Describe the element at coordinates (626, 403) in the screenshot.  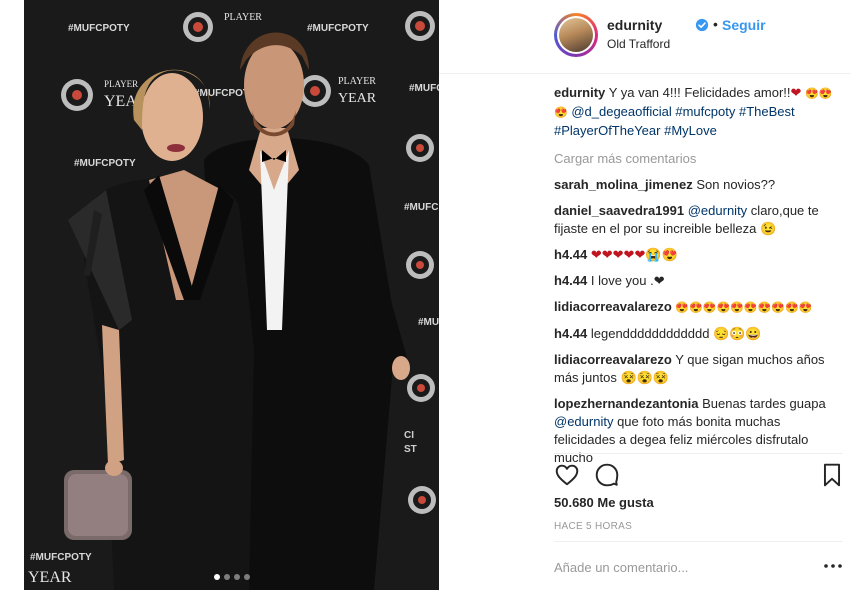
I see `comment-username: lopezhernandezantonia` at that location.